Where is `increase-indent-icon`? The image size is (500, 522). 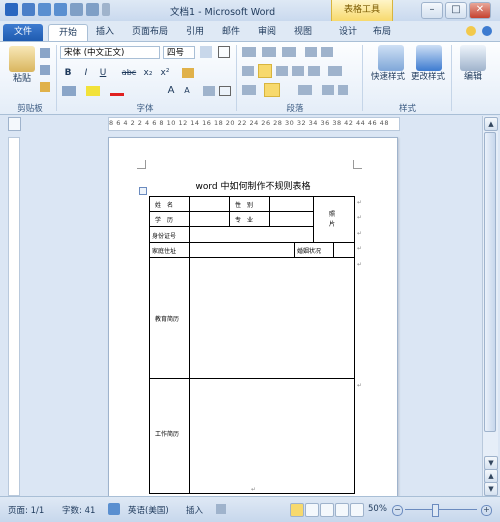
increase-indent-icon is located at coordinates (327, 52).